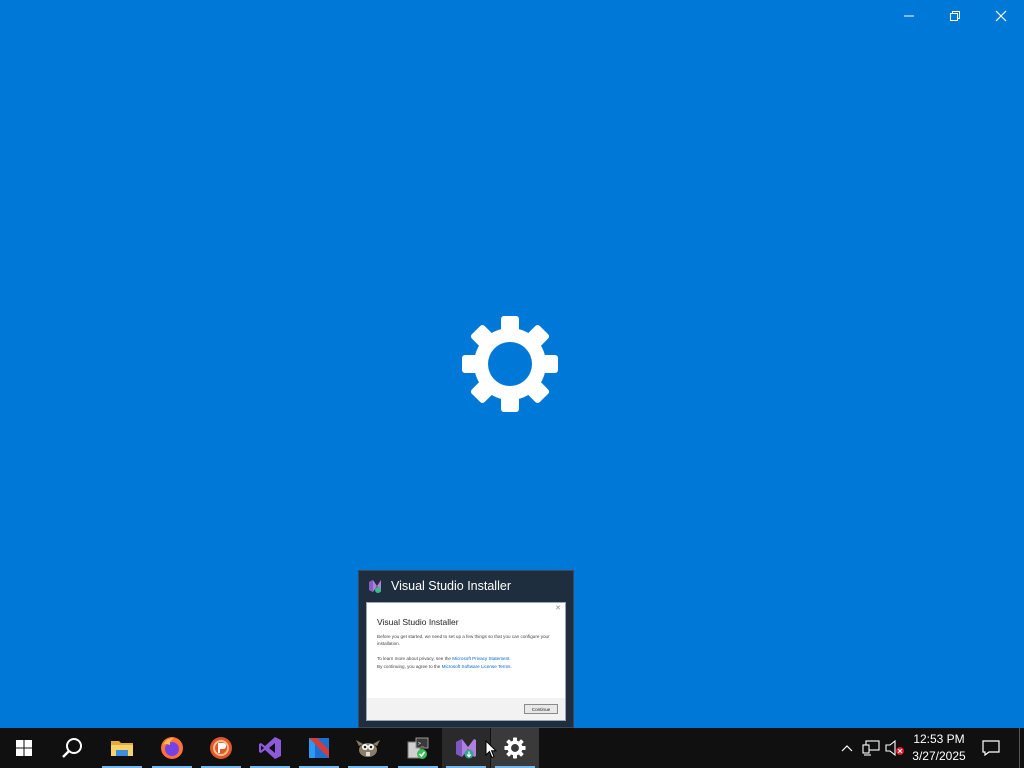  I want to click on taskbar: >_ 12:53 PM 3/27/2025, so click(512, 748).